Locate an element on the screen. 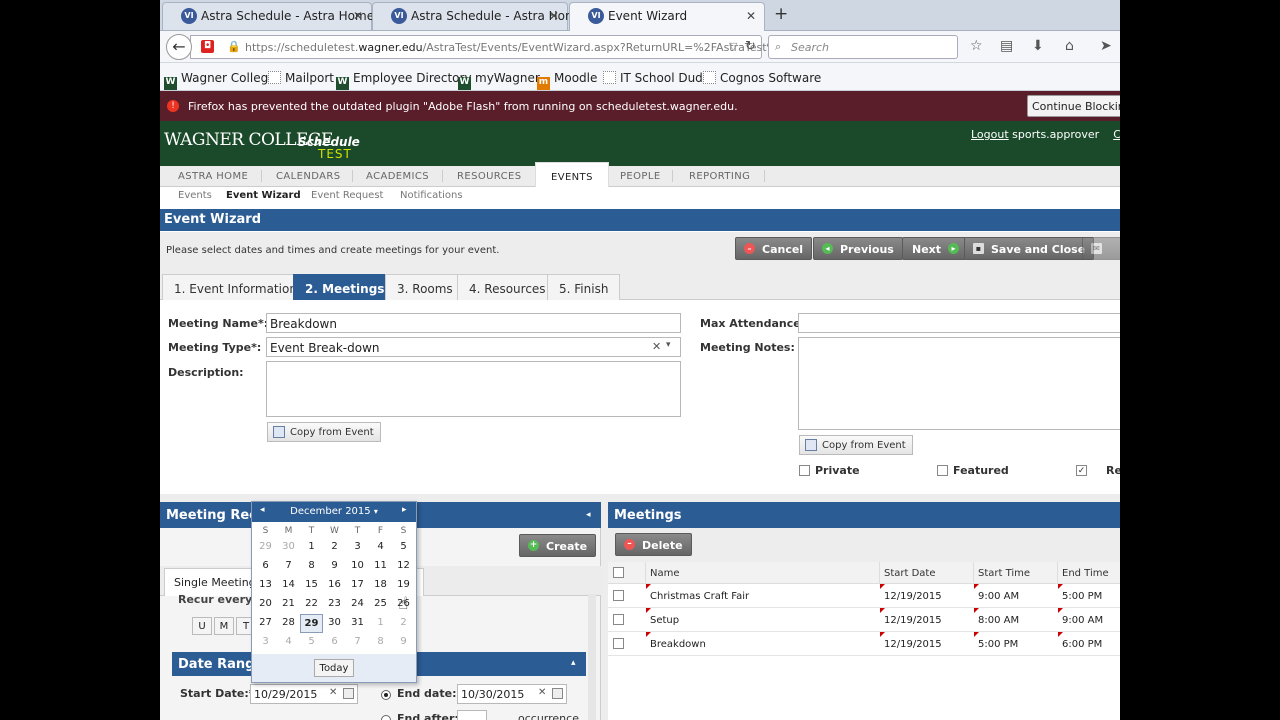  calendar-day: 7 is located at coordinates (357, 642).